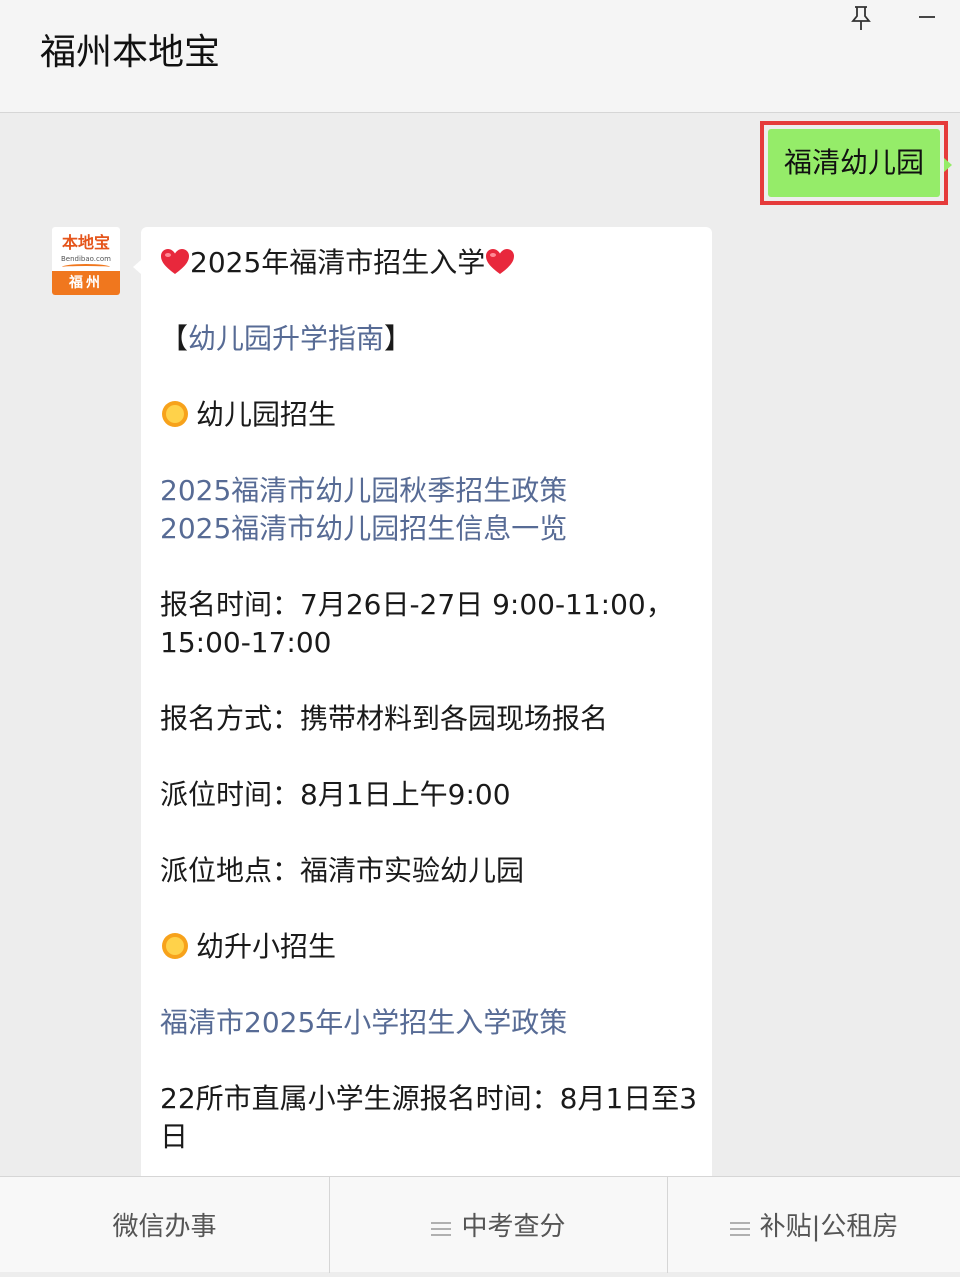  I want to click on section-primary: 幼升小招生, so click(430, 947).